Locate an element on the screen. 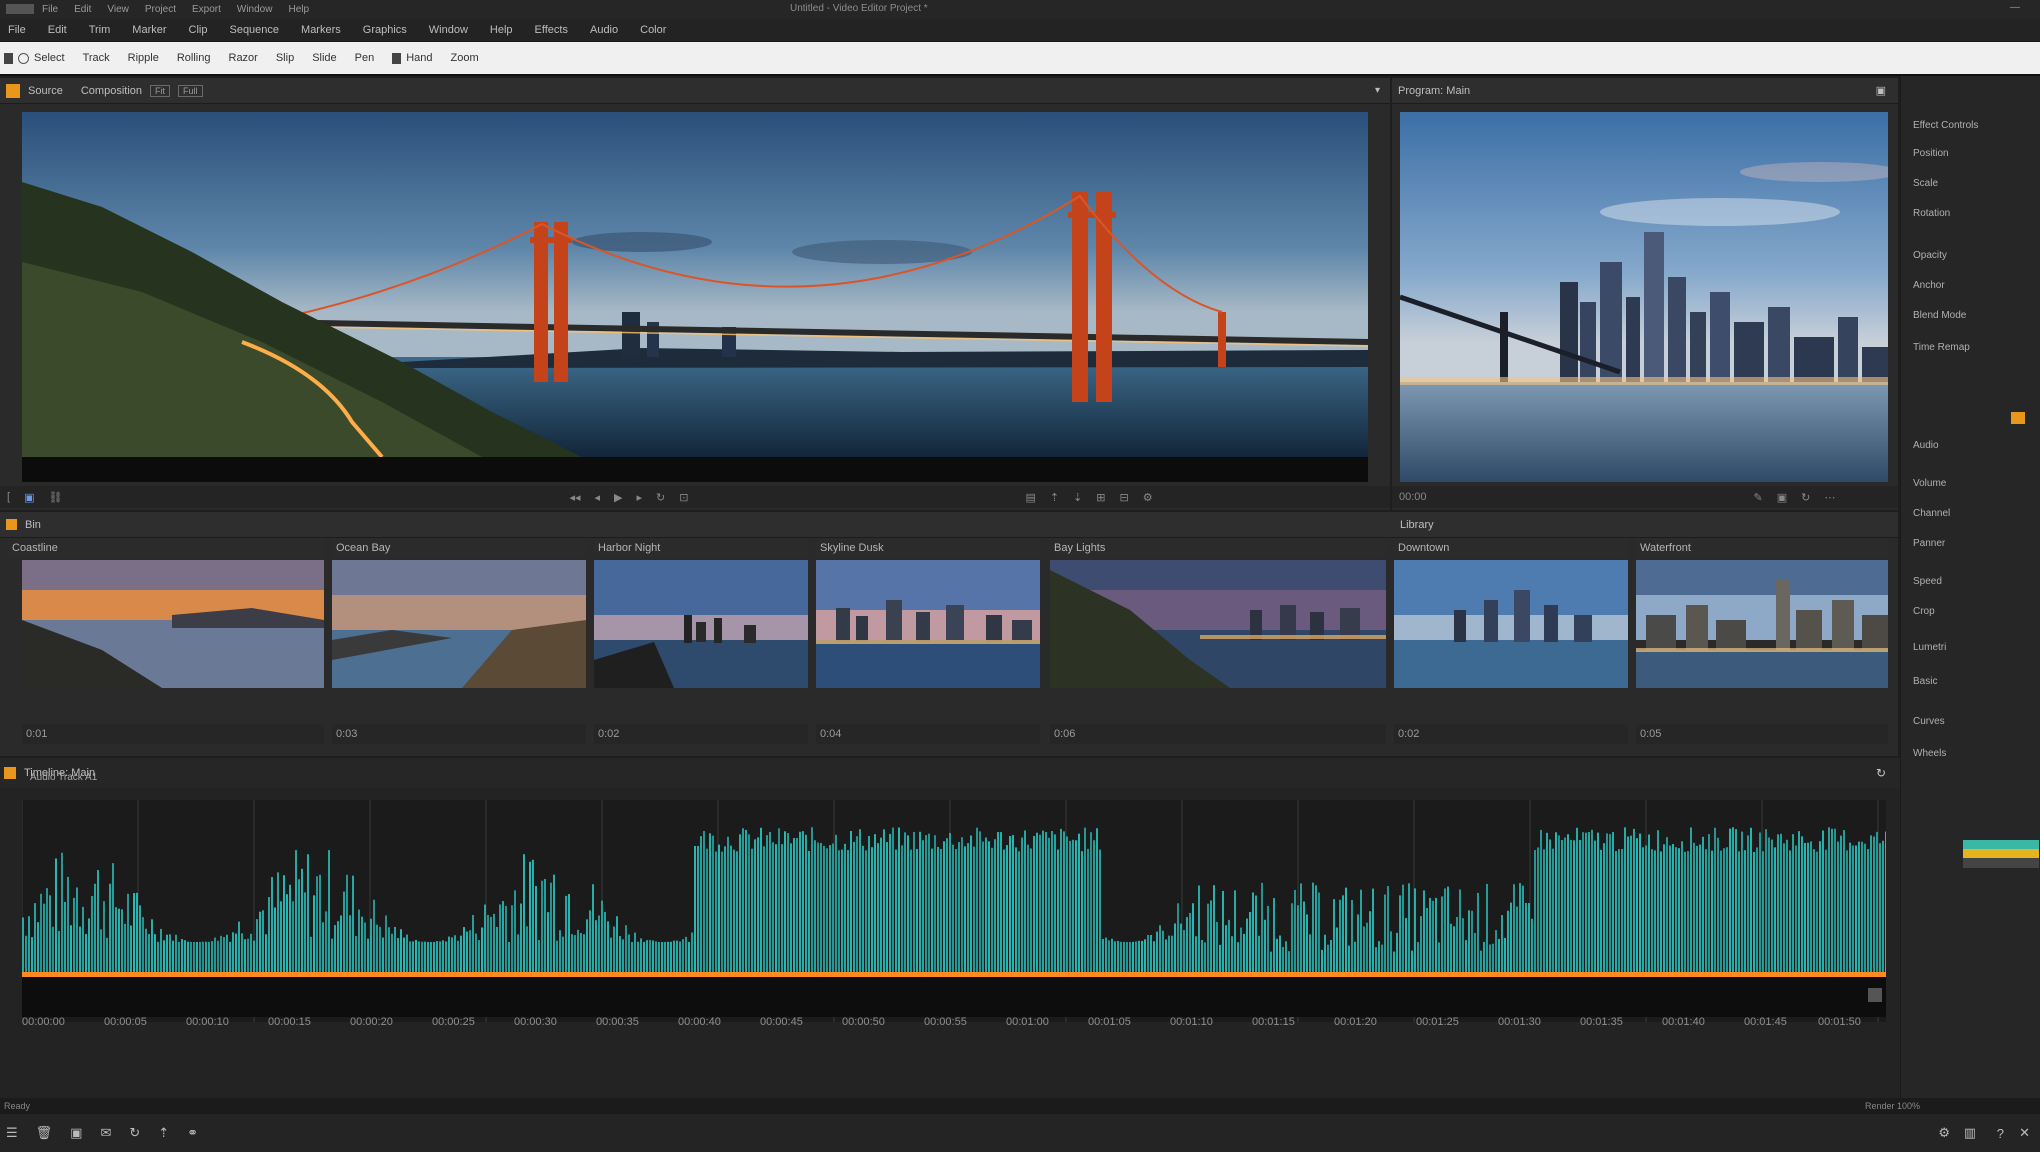 The image size is (2040, 1152). loop-icon: ↻ is located at coordinates (660, 497).